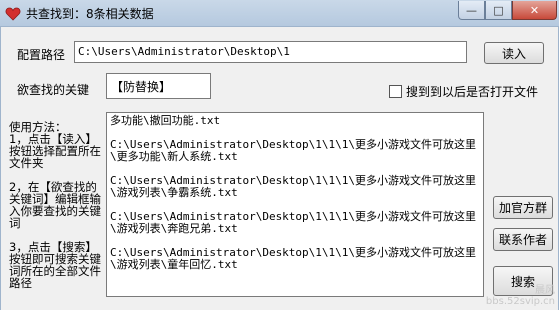  Describe the element at coordinates (53, 90) in the screenshot. I see `keyword-label: 欲查找的关键` at that location.